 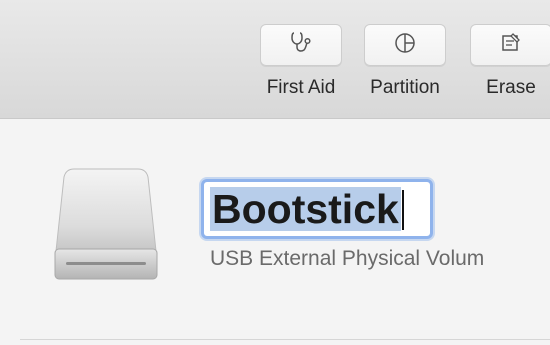 I want to click on text-caret, so click(x=403, y=210).